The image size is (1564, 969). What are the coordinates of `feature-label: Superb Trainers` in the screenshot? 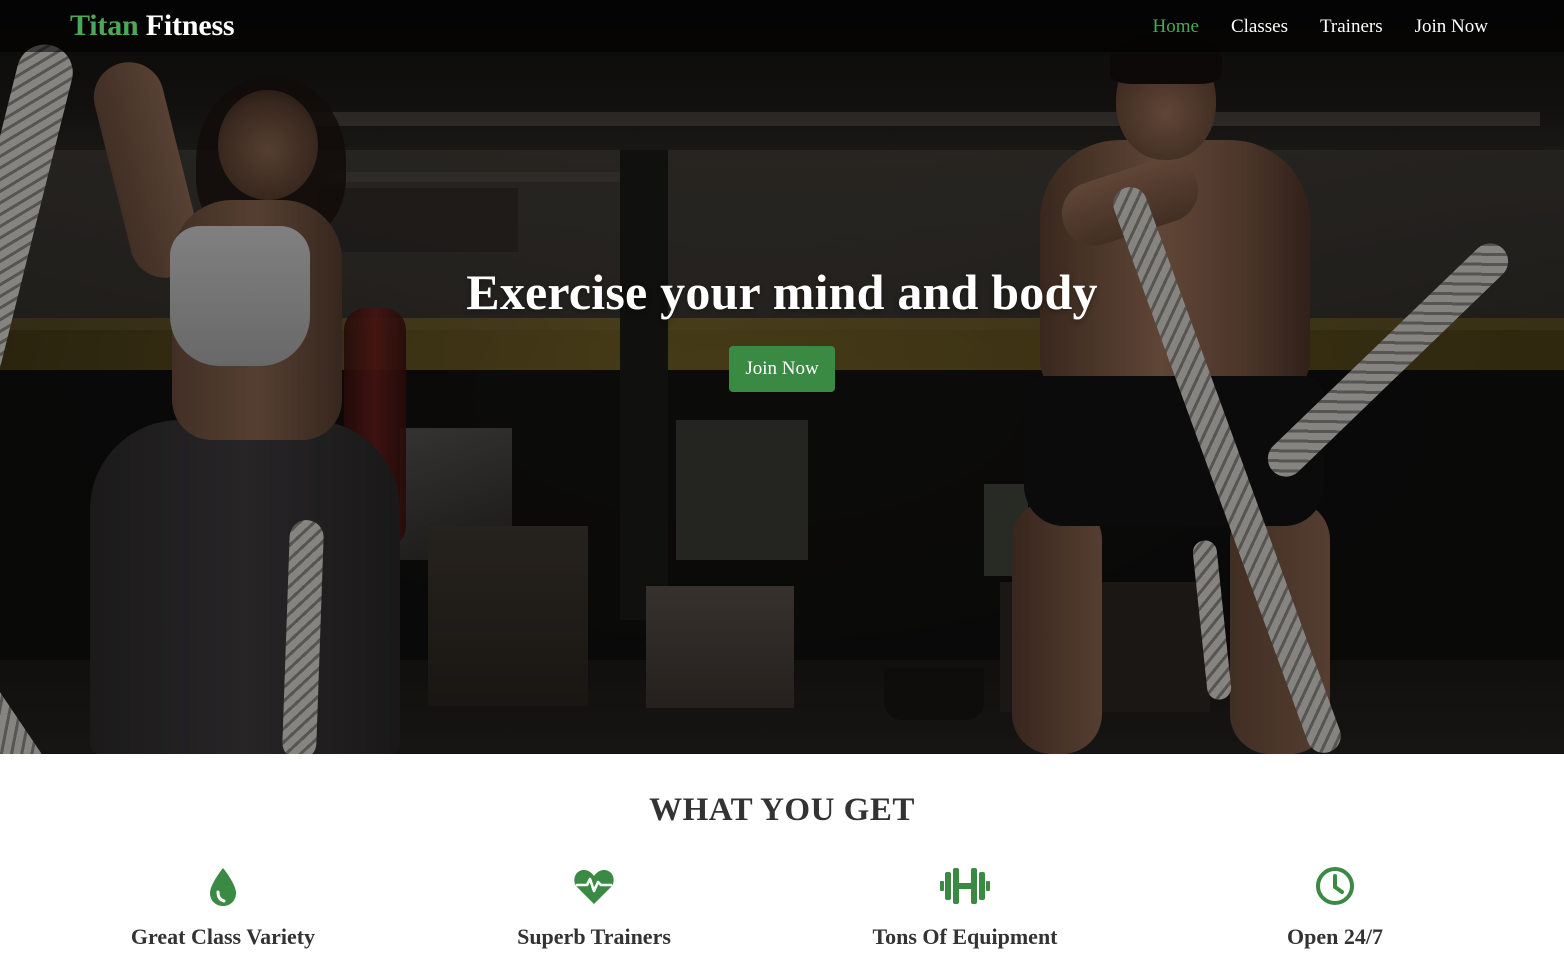 It's located at (594, 936).